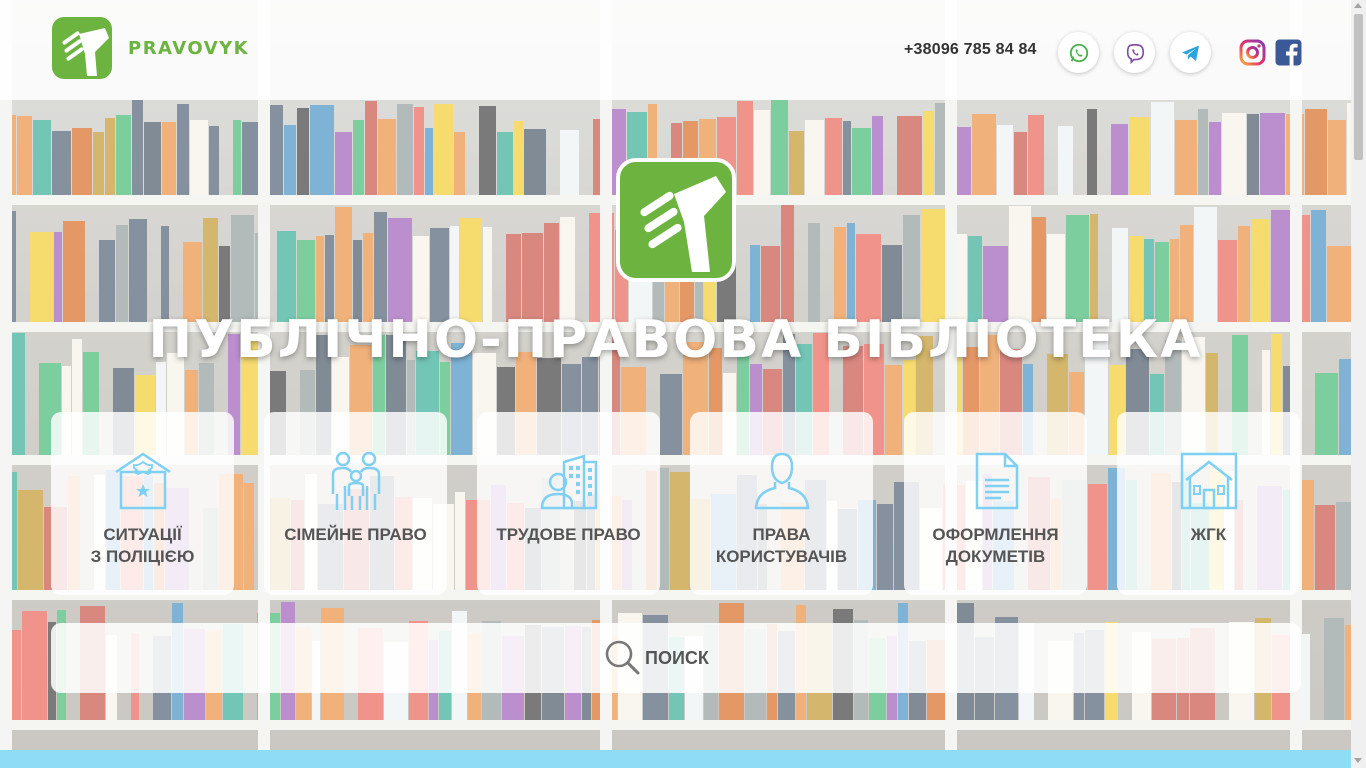  Describe the element at coordinates (1358, 5) in the screenshot. I see `scroll-up-arrow` at that location.